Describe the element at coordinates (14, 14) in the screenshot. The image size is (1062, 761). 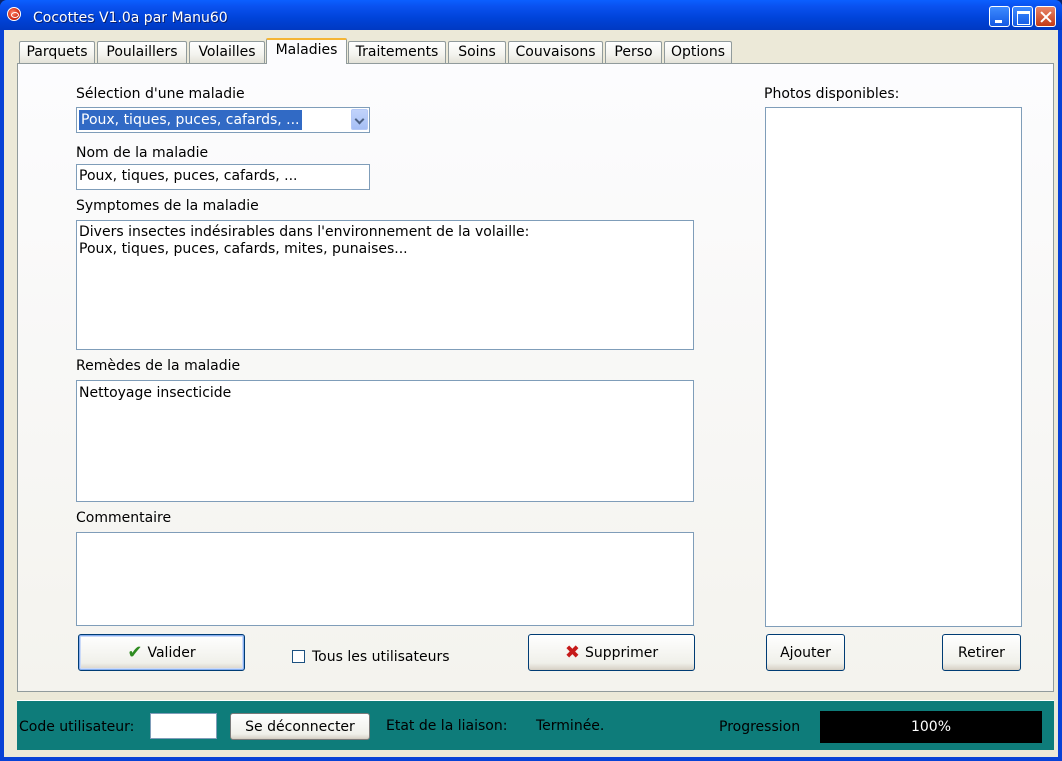
I see `app-icon` at that location.